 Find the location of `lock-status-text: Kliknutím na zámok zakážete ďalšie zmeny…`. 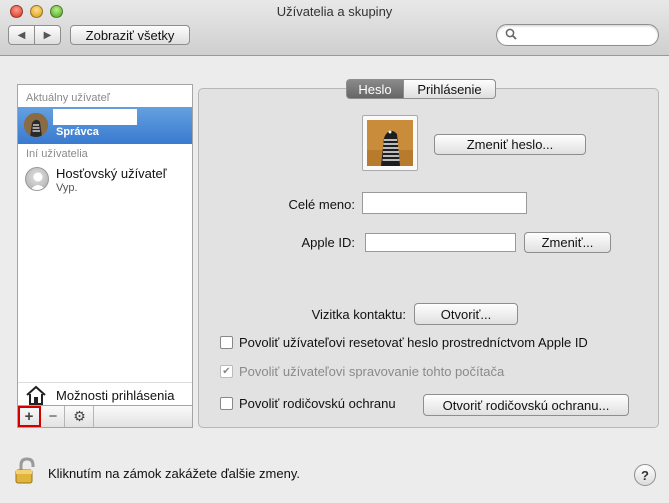

lock-status-text: Kliknutím na zámok zakážete ďalšie zmeny… is located at coordinates (174, 473).